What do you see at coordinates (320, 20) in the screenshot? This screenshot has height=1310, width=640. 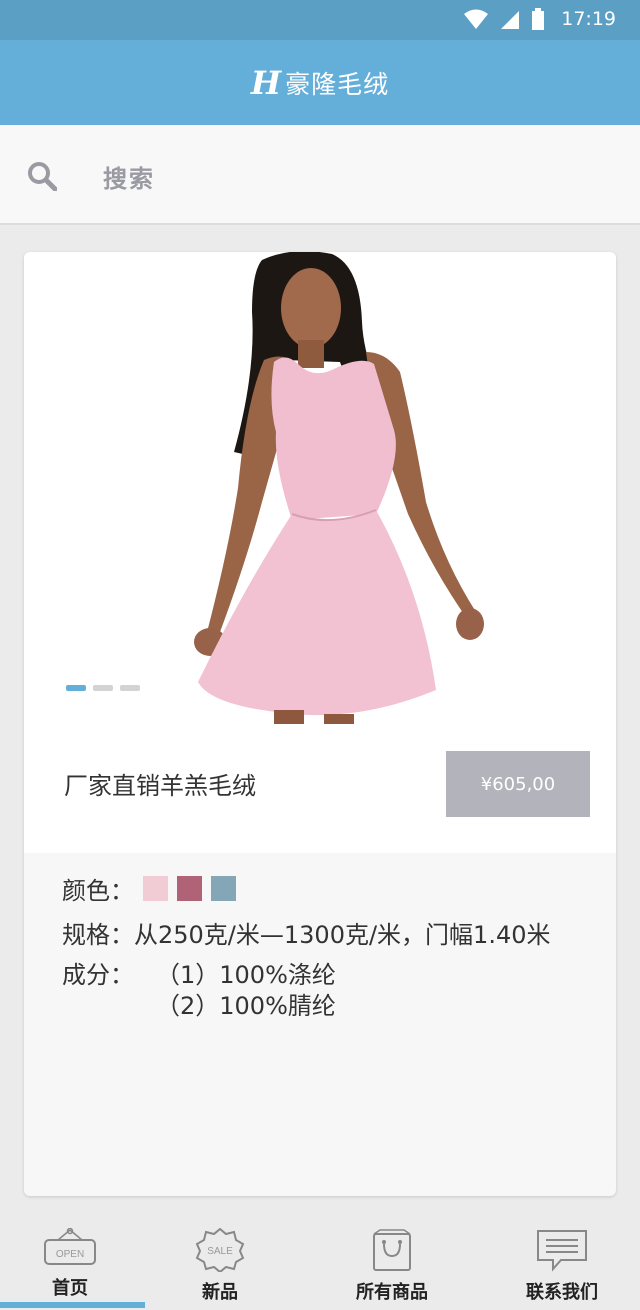 I see `status-bar: 17:19` at bounding box center [320, 20].